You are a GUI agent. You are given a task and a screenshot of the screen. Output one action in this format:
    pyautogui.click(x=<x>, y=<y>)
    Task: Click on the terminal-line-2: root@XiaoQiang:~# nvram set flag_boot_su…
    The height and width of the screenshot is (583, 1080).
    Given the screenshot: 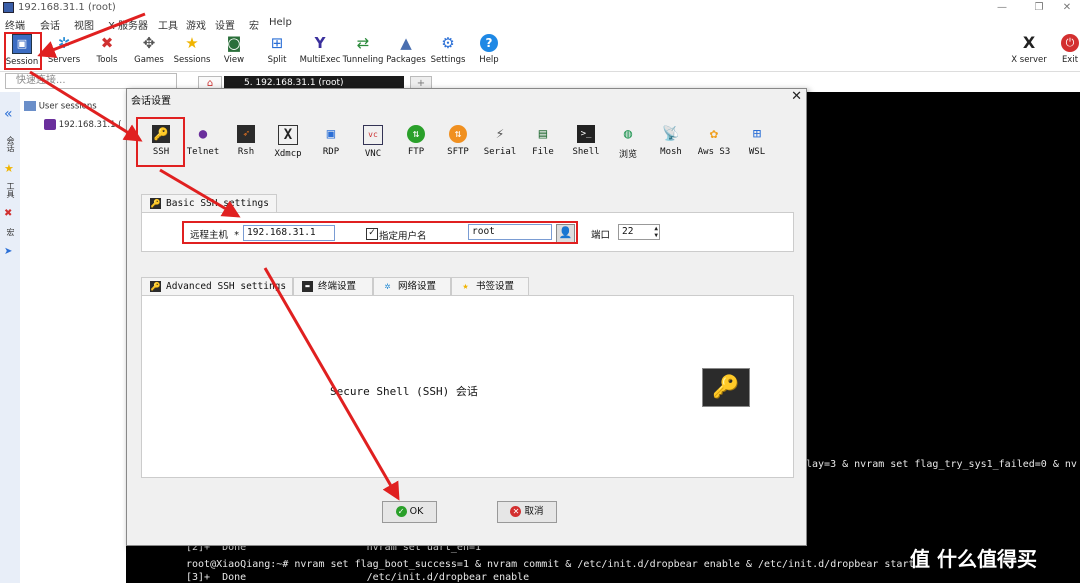 What is the action you would take?
    pyautogui.click(x=550, y=564)
    